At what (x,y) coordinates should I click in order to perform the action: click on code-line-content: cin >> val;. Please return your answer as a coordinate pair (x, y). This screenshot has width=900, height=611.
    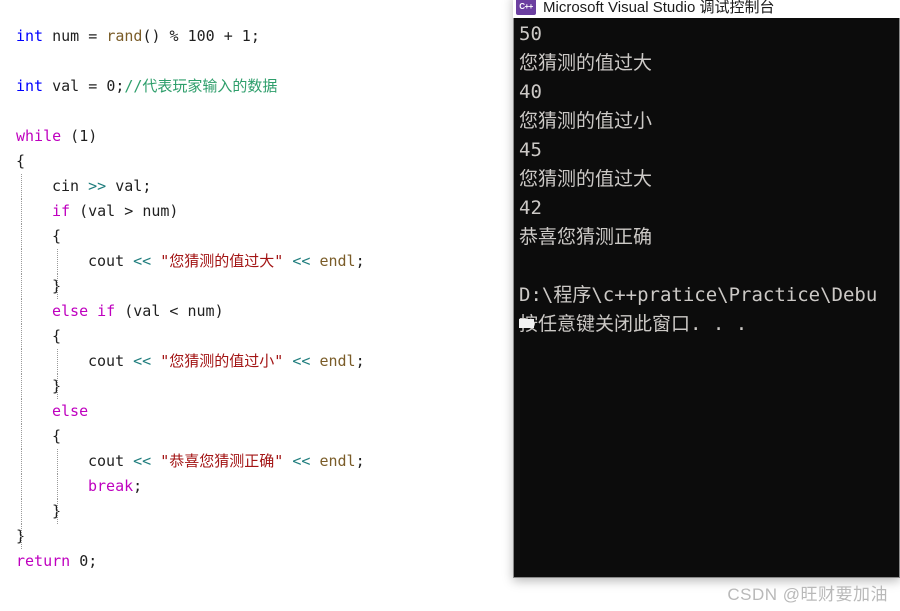
    Looking at the image, I should click on (83, 186).